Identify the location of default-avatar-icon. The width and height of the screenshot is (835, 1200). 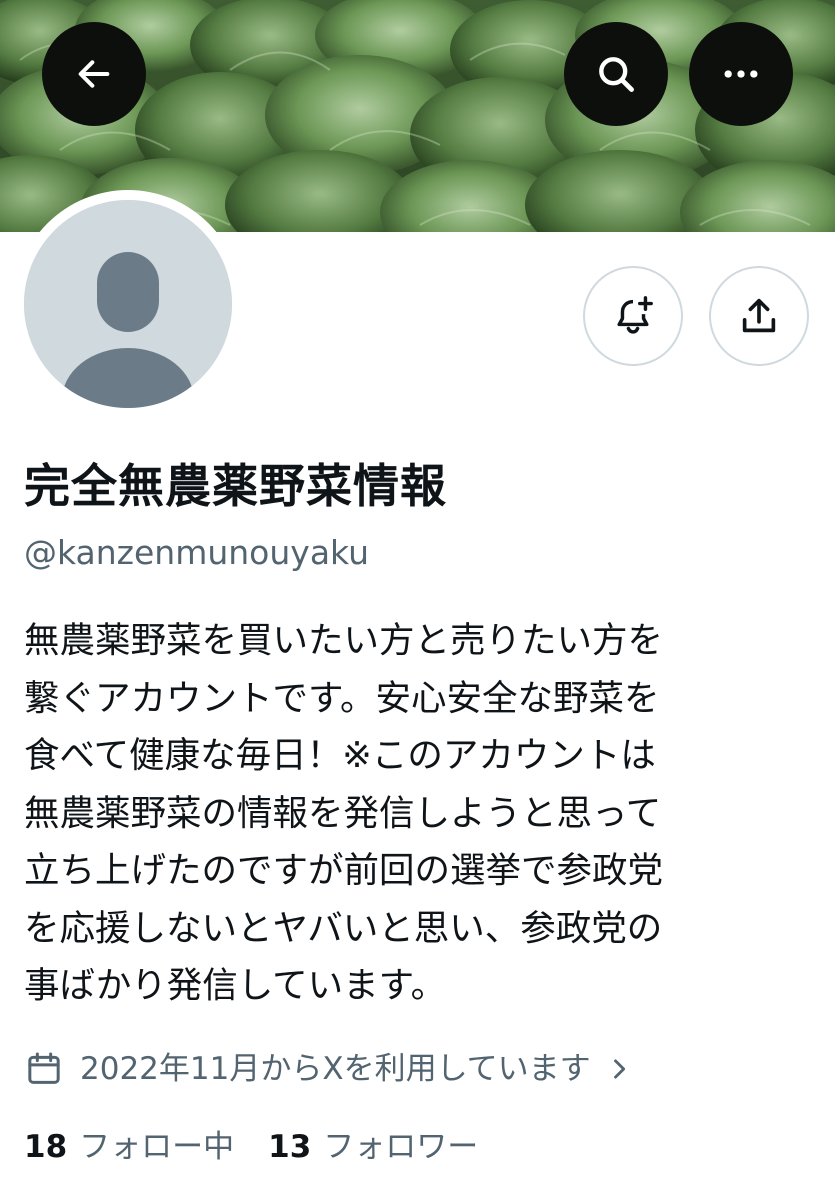
(128, 304).